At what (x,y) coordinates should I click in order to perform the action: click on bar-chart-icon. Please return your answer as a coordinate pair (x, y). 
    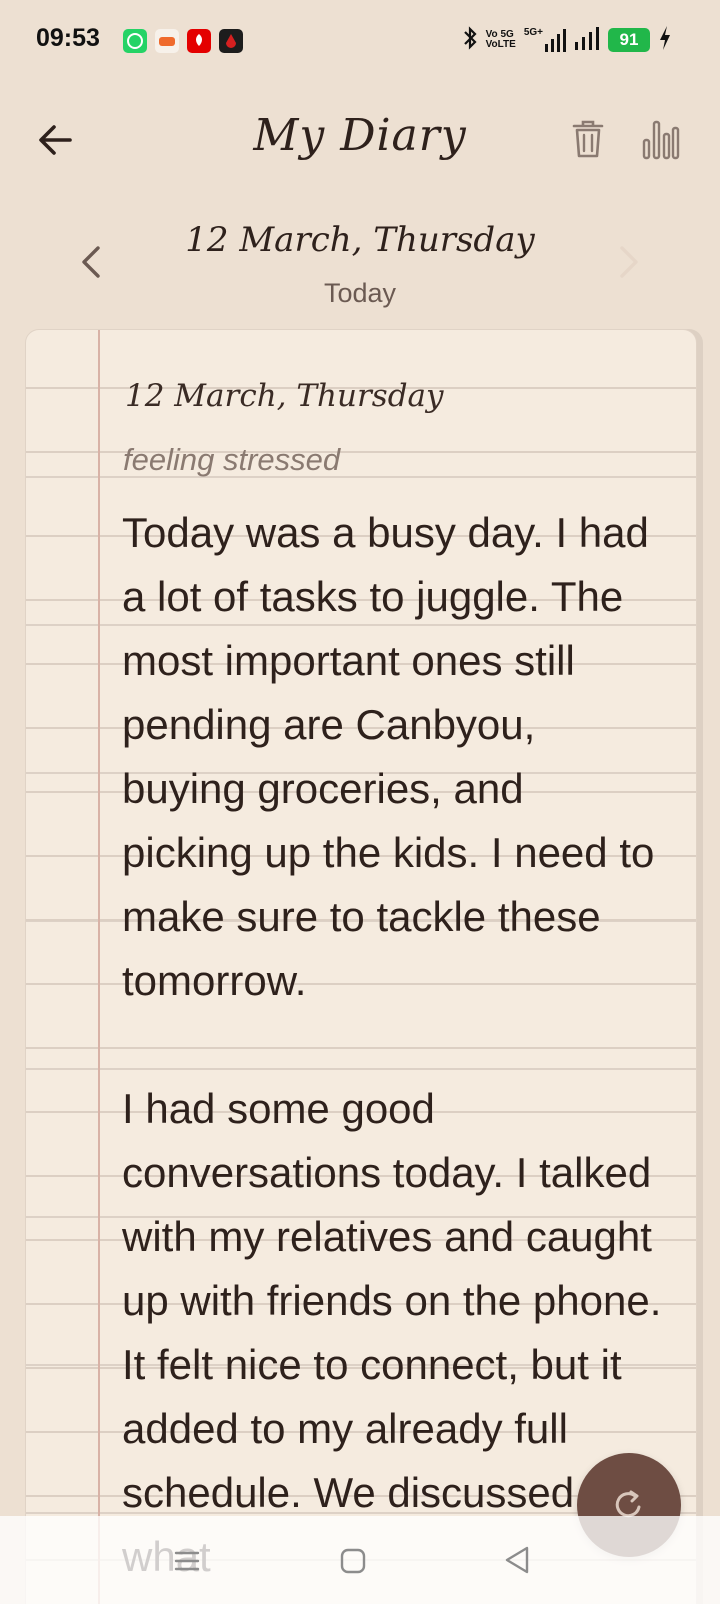
    Looking at the image, I should click on (661, 140).